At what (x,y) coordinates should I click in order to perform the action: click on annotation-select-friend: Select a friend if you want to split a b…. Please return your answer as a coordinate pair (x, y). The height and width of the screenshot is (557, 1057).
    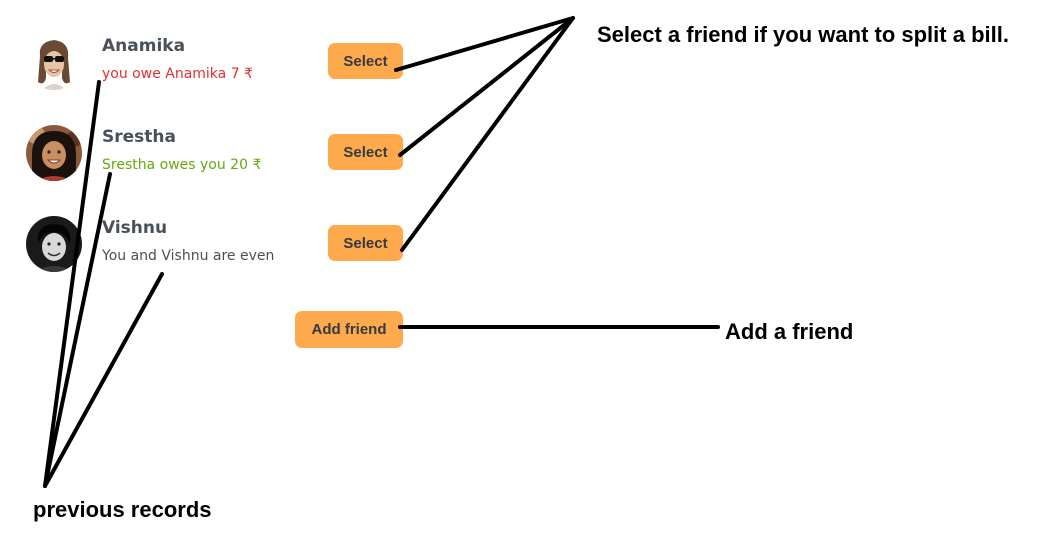
    Looking at the image, I should click on (803, 34).